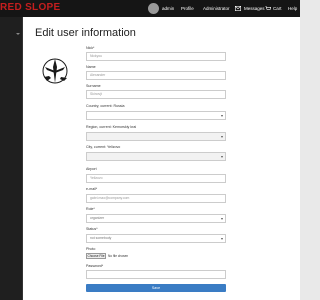  I want to click on nav-administrator-label: Administrator, so click(216, 8).